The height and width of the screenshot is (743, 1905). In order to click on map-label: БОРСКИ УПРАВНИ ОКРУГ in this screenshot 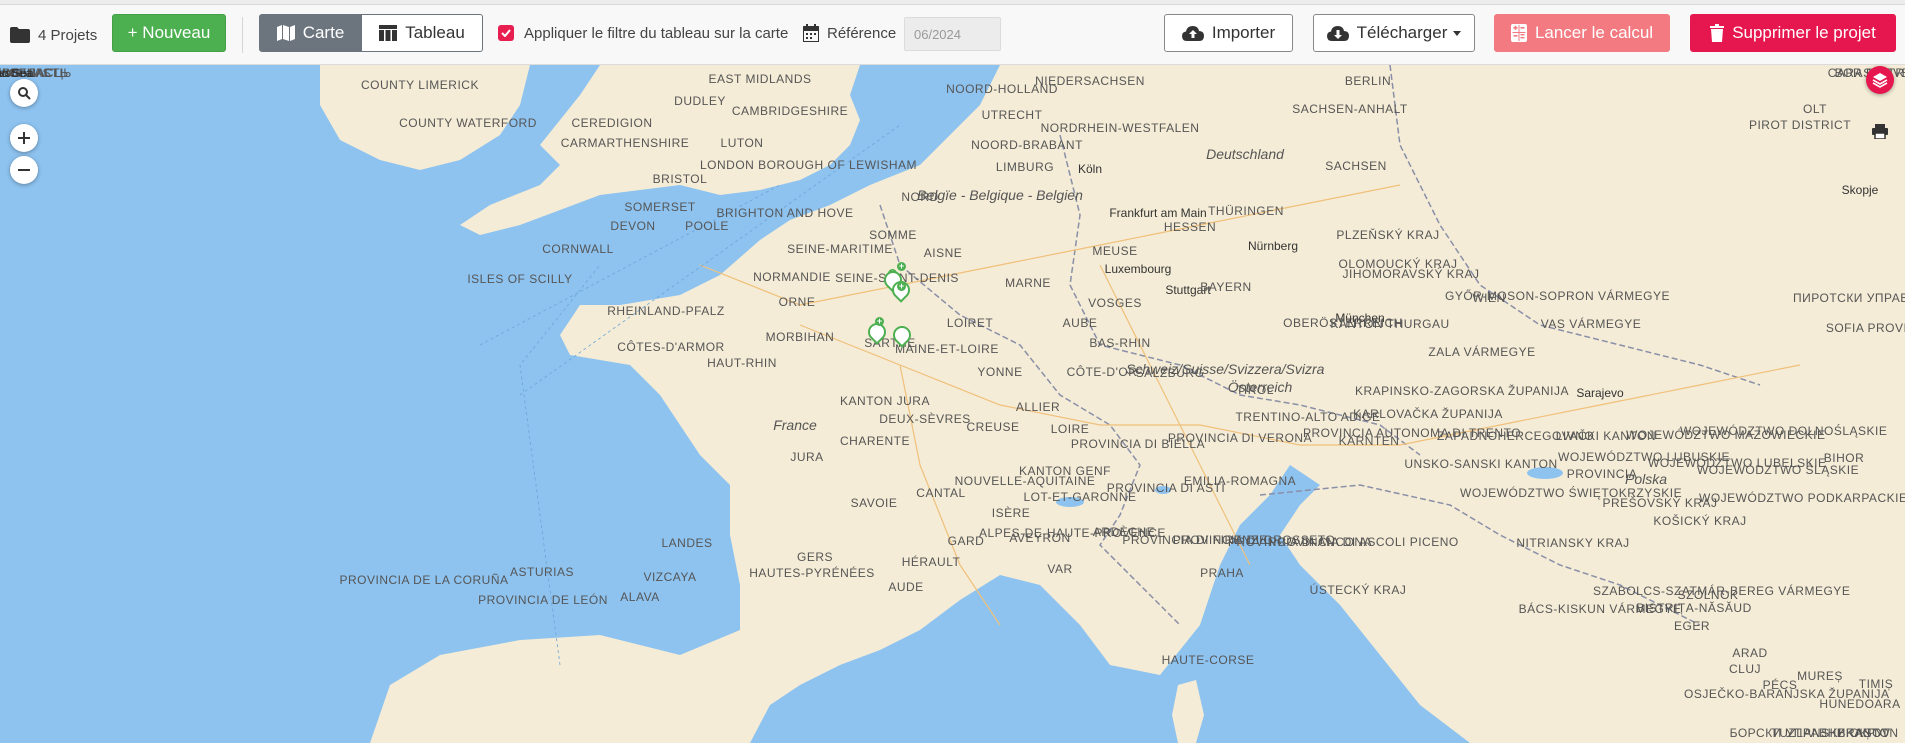, I will do `click(1810, 733)`.